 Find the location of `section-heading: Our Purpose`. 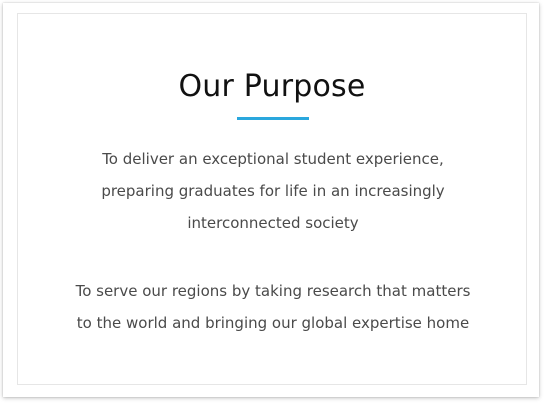

section-heading: Our Purpose is located at coordinates (272, 86).